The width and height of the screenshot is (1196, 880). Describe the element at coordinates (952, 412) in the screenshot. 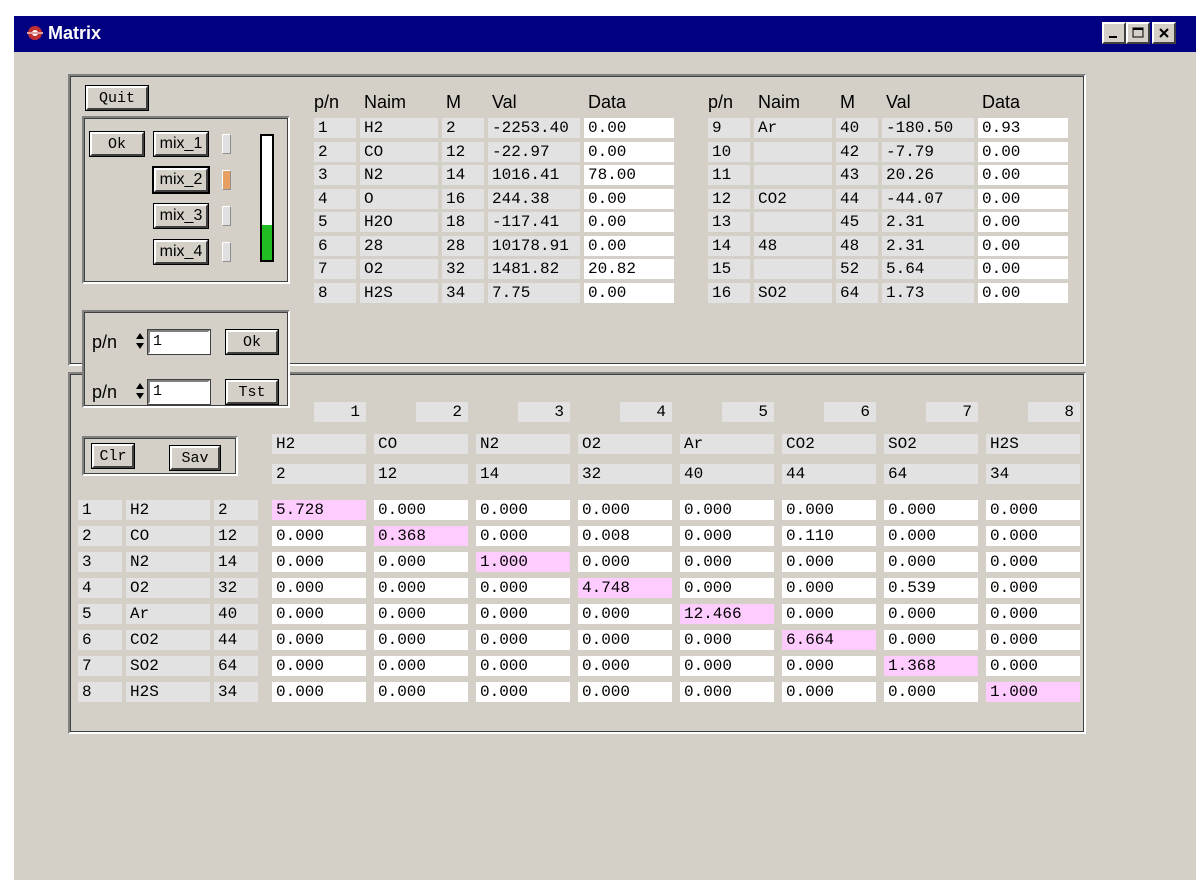

I see `matrix-col-number: 7` at that location.